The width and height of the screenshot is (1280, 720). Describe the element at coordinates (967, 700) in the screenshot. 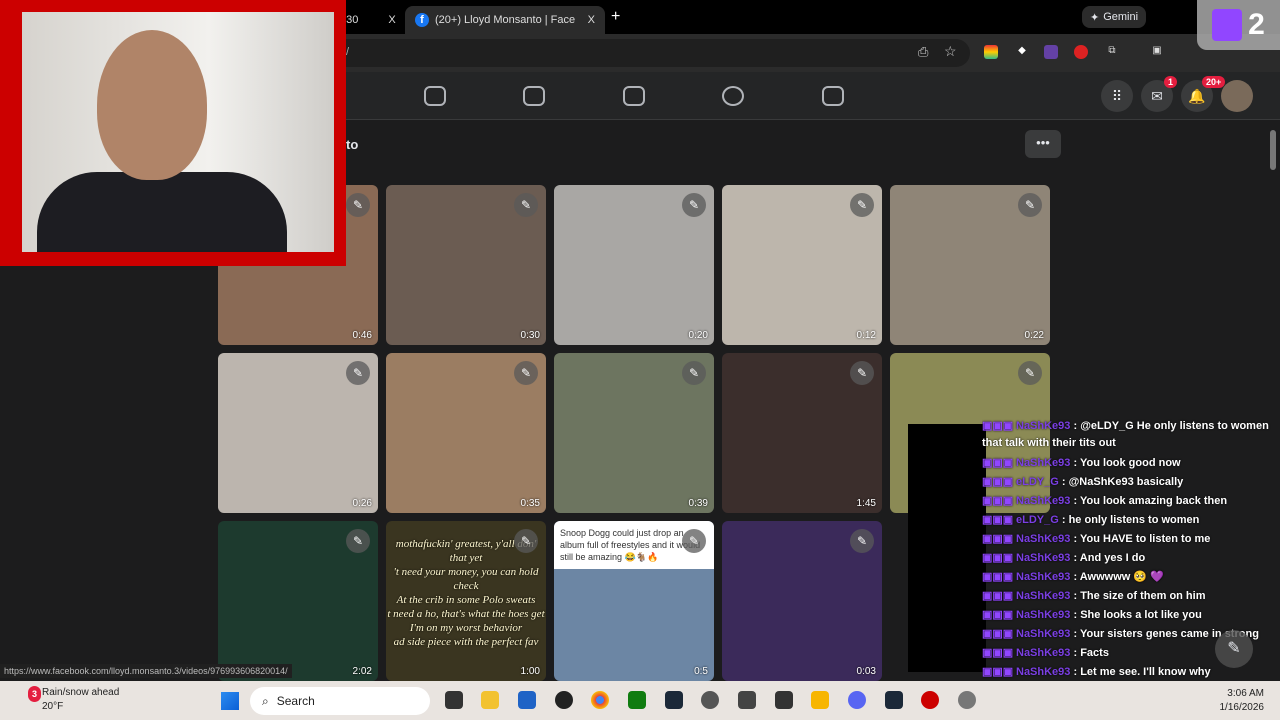

I see `settings-gear-icon` at that location.